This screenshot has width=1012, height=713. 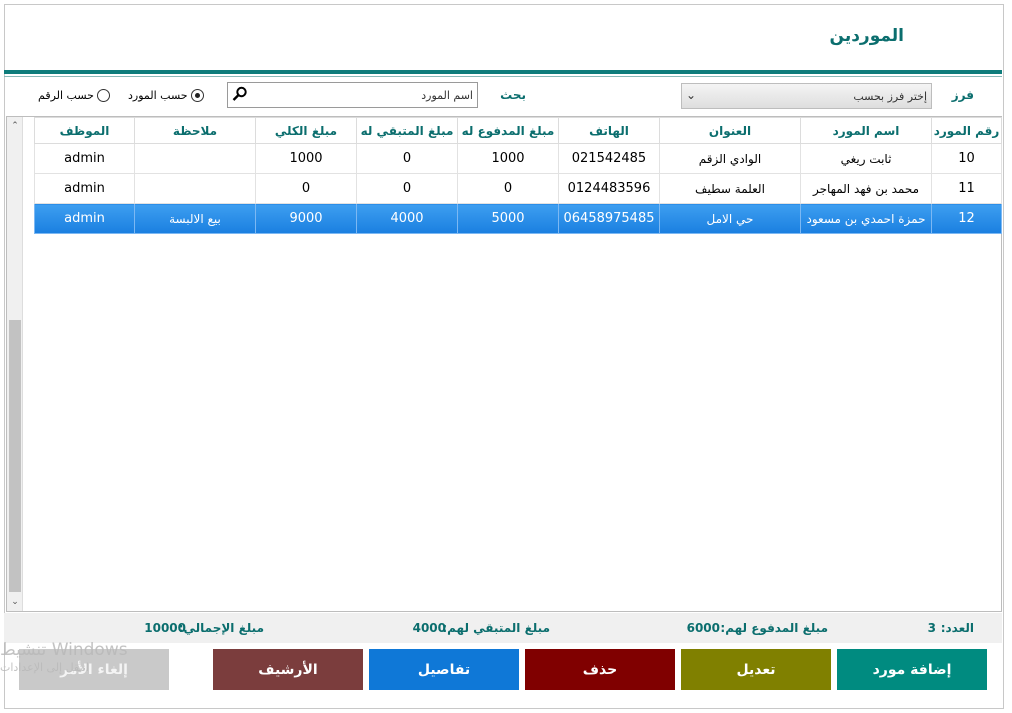 What do you see at coordinates (600, 669) in the screenshot?
I see `delete-button: حذف` at bounding box center [600, 669].